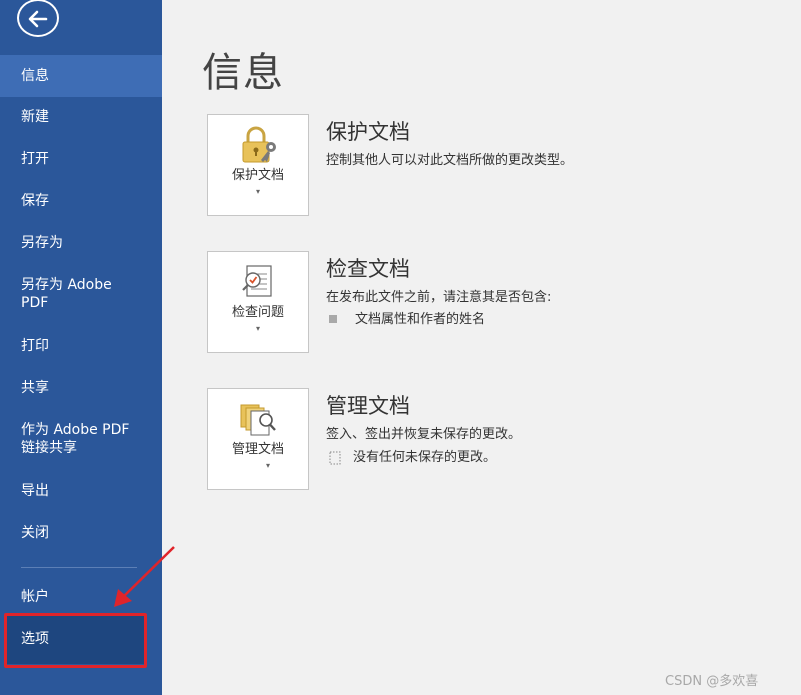 This screenshot has width=801, height=695. Describe the element at coordinates (81, 243) in the screenshot. I see `nav-item-save-as: 另存为` at that location.